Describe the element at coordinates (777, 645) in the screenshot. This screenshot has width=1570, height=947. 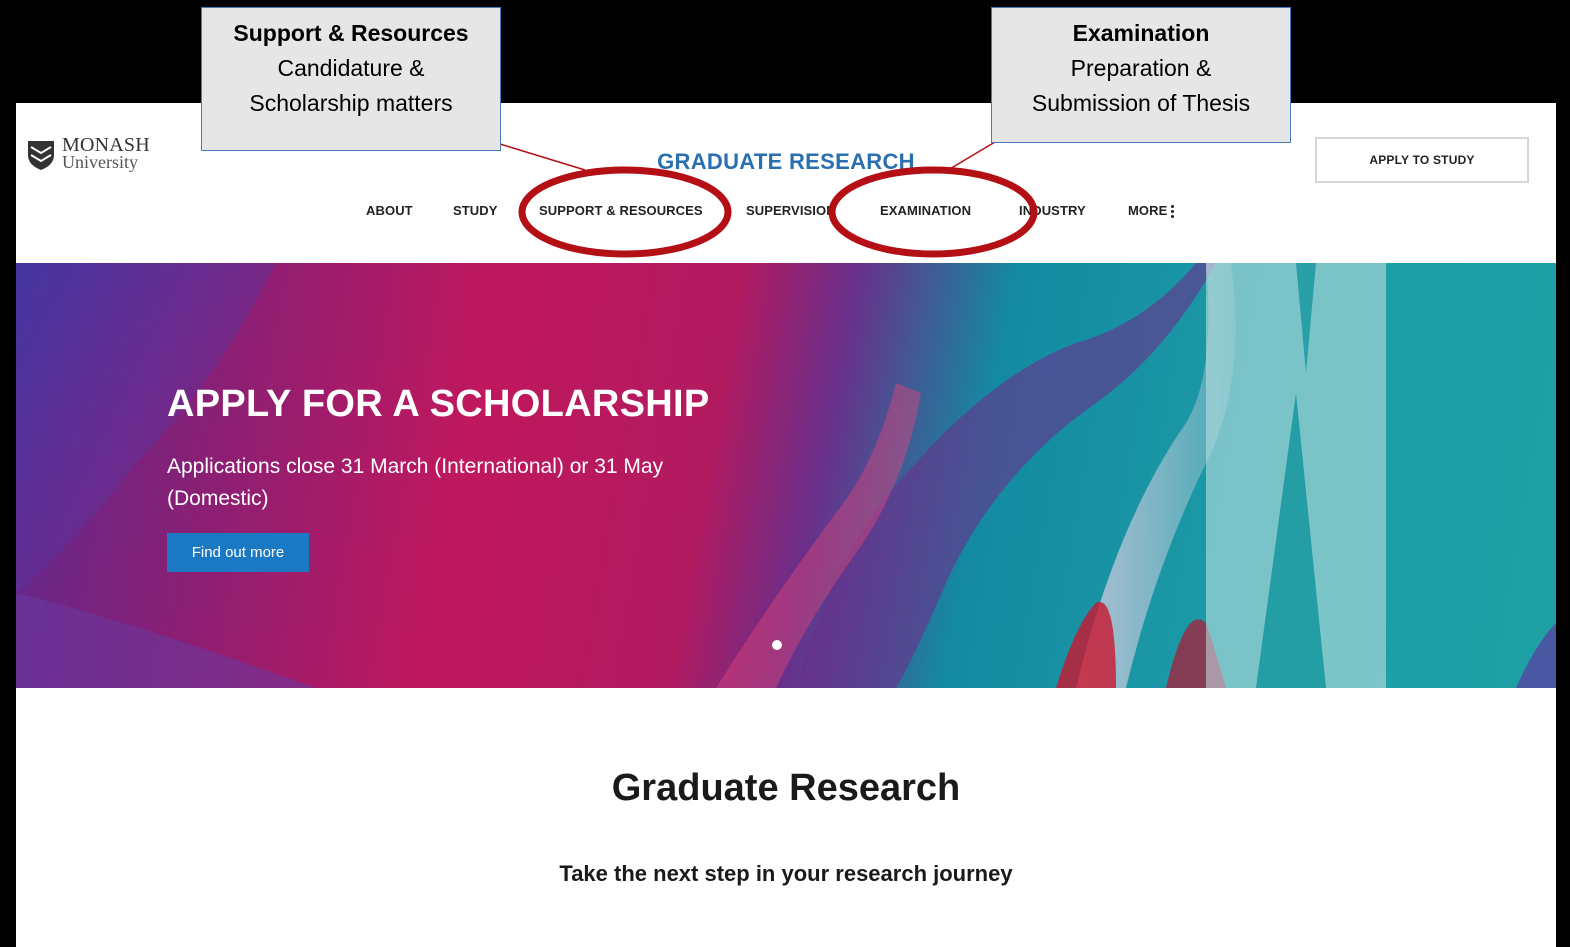
I see `carousel-dot` at that location.